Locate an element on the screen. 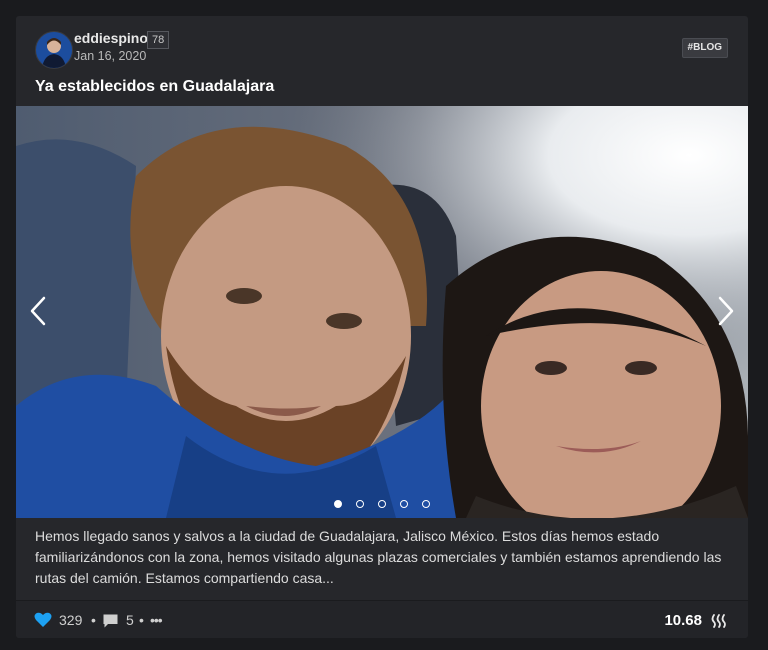  chevron-left-icon is located at coordinates (39, 311).